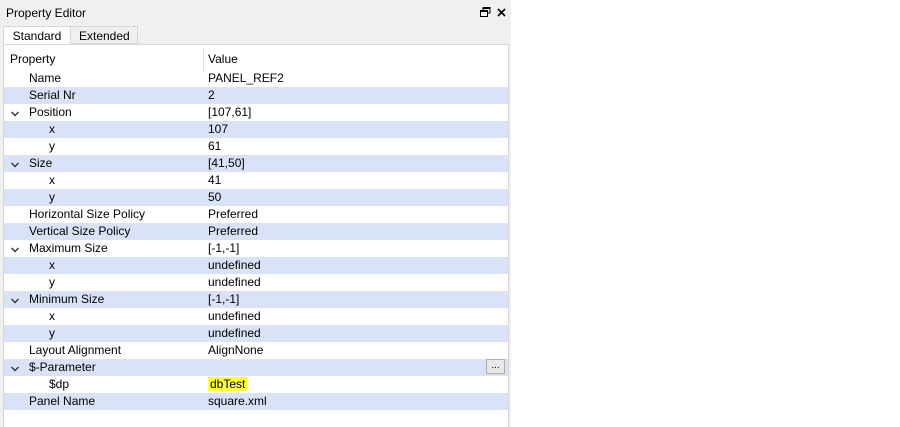 The height and width of the screenshot is (427, 900). I want to click on table-row: Horizontal Size Policy Preferred, so click(256, 214).